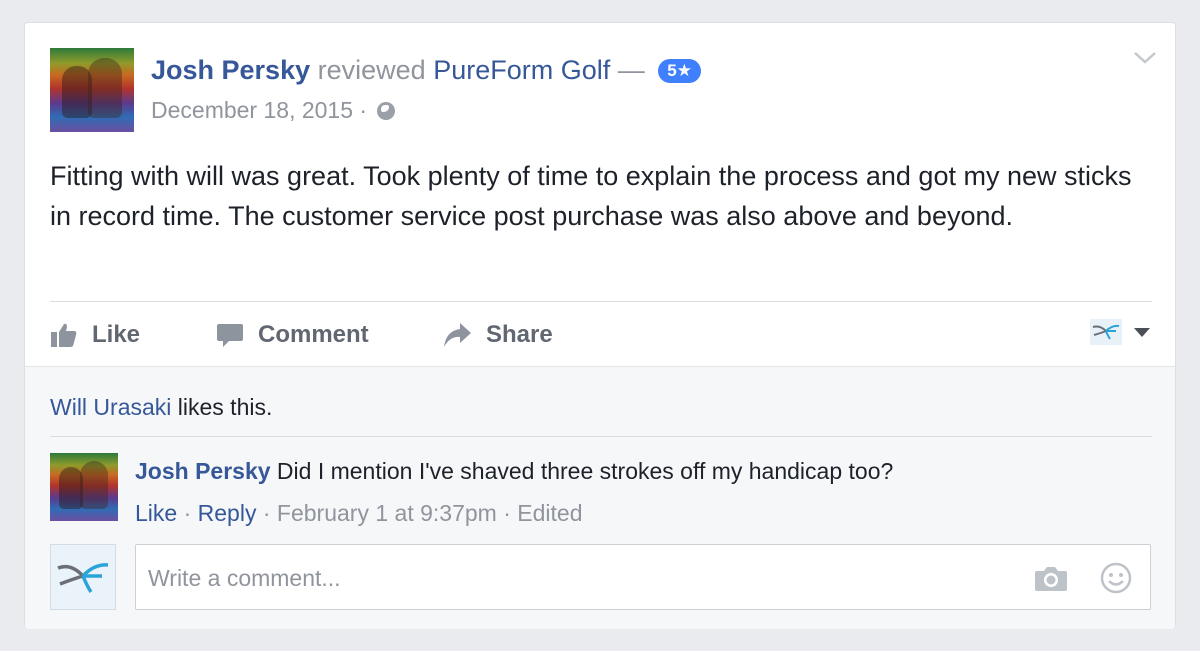  What do you see at coordinates (230, 70) in the screenshot?
I see `author-name-link: Josh Persky` at bounding box center [230, 70].